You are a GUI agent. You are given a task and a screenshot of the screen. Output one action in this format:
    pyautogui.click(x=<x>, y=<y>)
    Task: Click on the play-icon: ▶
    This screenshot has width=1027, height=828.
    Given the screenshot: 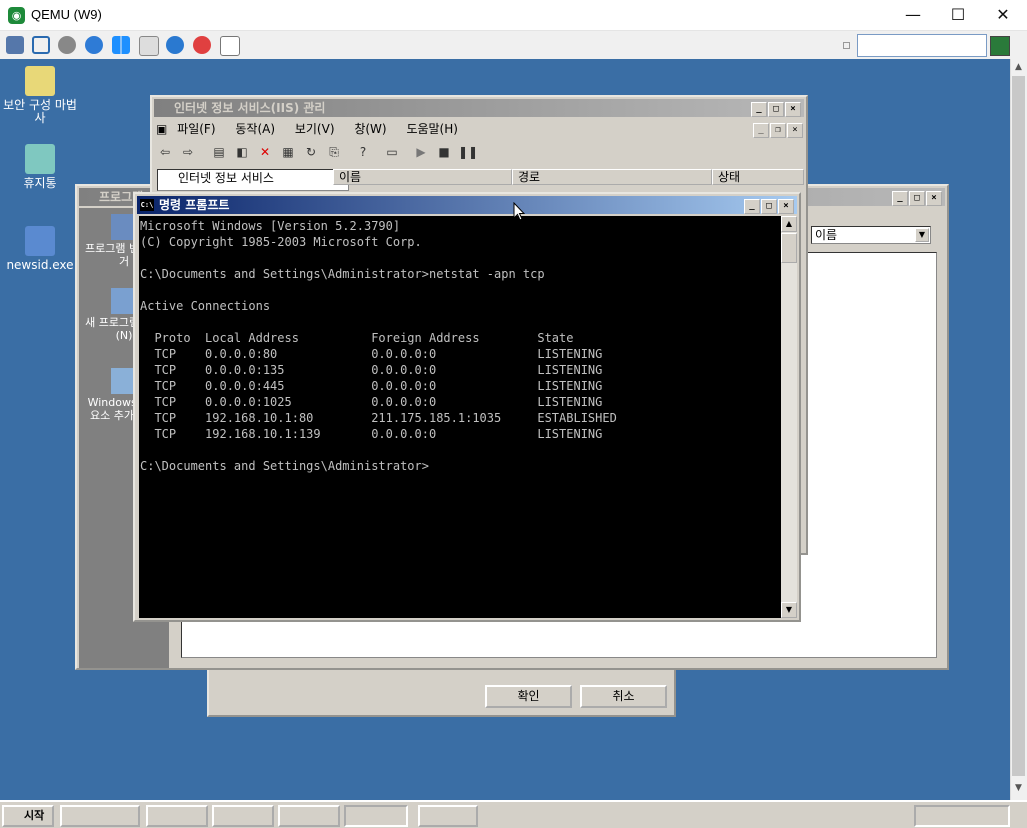 What is the action you would take?
    pyautogui.click(x=421, y=152)
    